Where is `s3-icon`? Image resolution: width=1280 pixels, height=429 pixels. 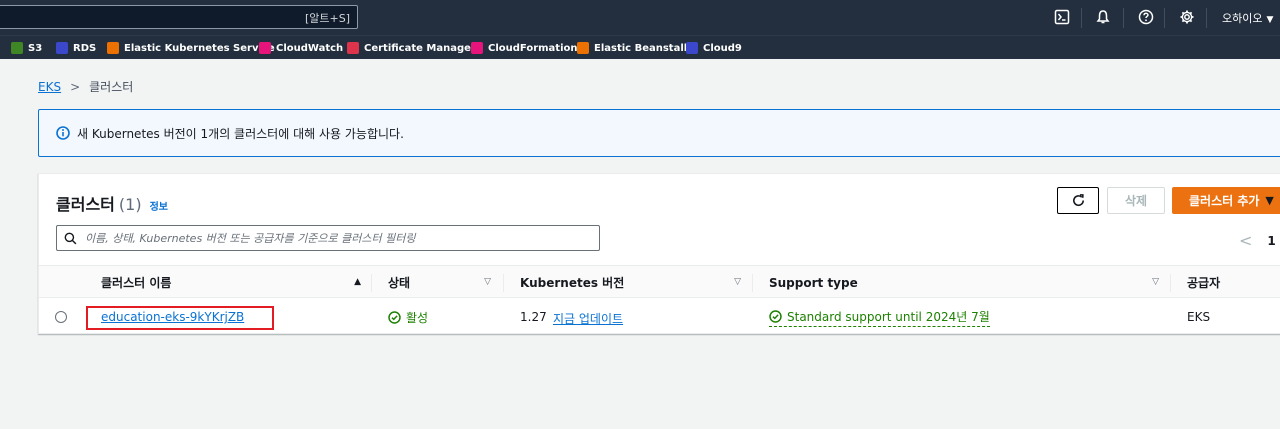 s3-icon is located at coordinates (17, 48).